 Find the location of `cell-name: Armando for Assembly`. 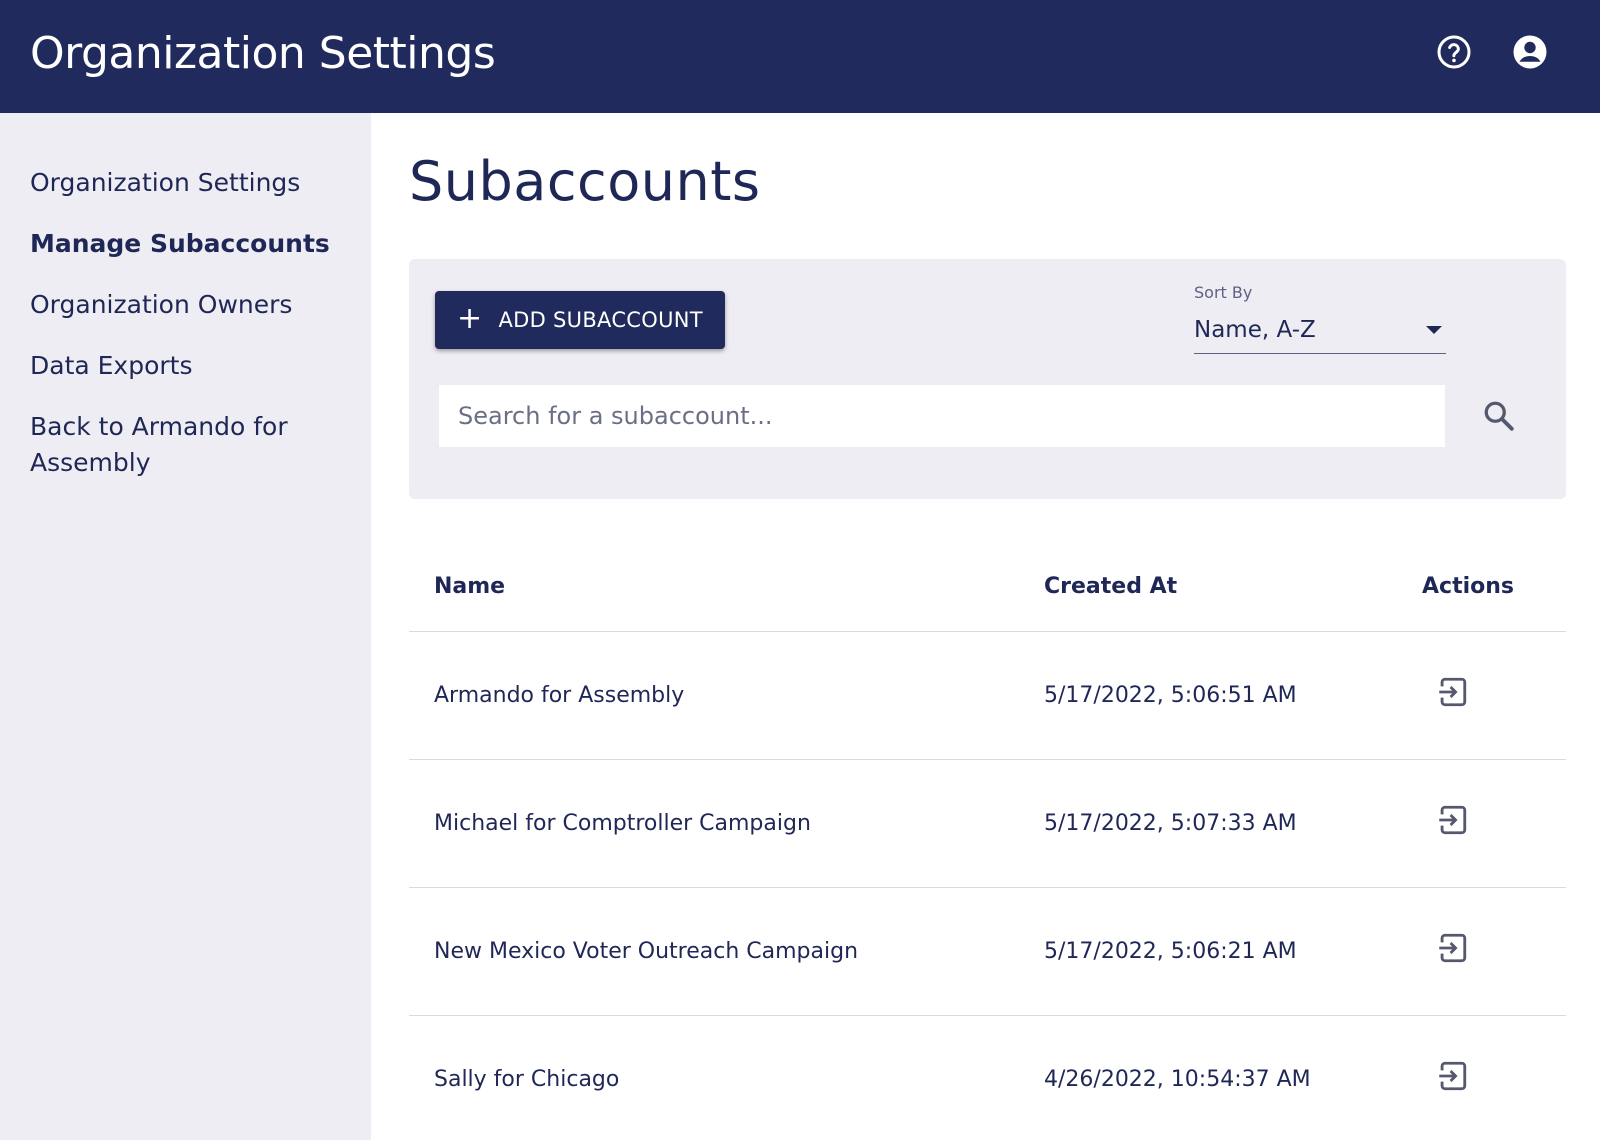

cell-name: Armando for Assembly is located at coordinates (714, 695).